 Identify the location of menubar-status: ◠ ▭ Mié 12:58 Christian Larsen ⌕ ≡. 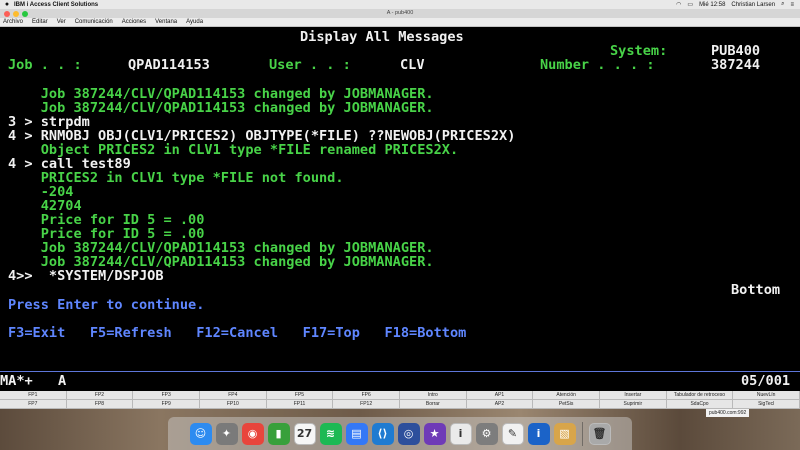
(735, 4).